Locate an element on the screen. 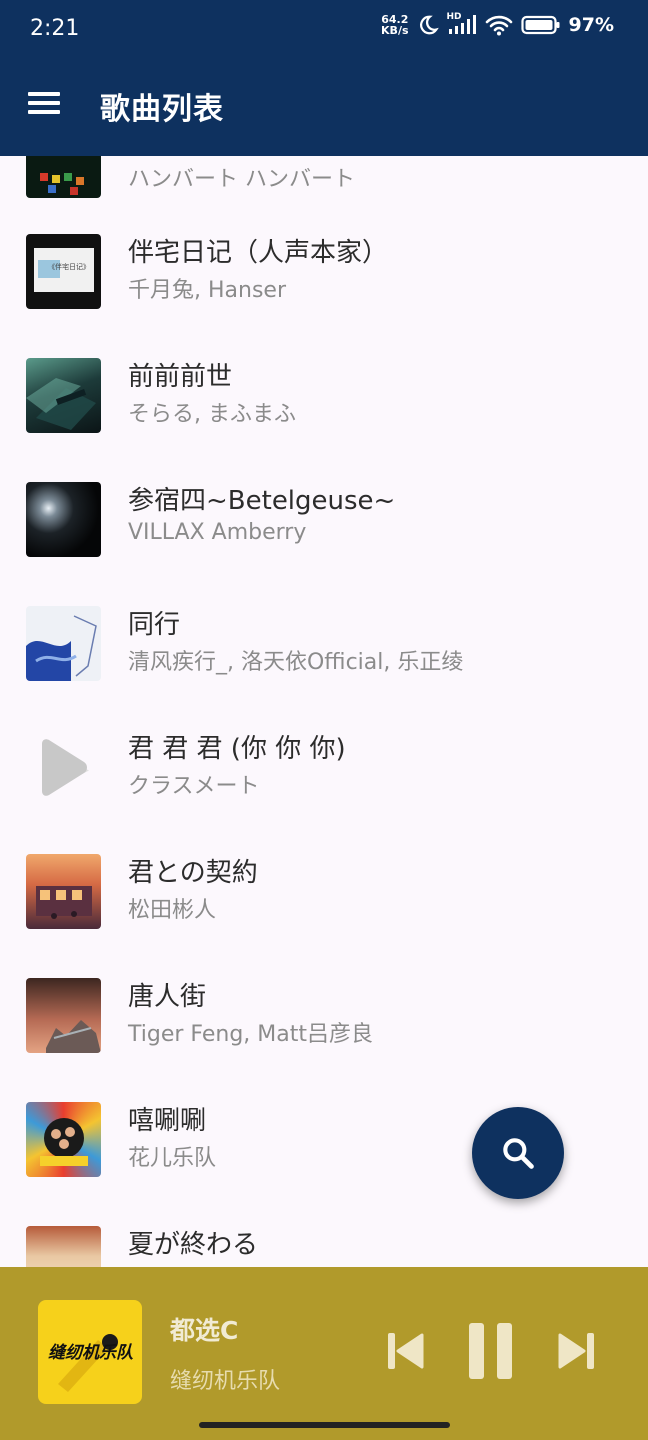 The height and width of the screenshot is (1440, 648). song-artist: 花儿乐队 is located at coordinates (172, 1158).